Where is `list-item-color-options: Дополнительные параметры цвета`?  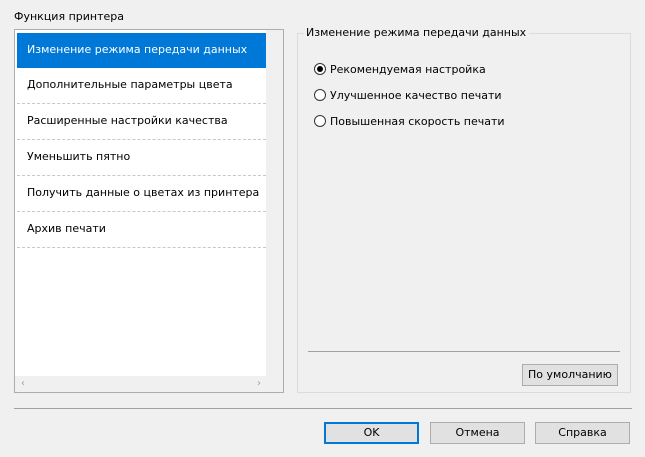
list-item-color-options: Дополнительные параметры цвета is located at coordinates (141, 86).